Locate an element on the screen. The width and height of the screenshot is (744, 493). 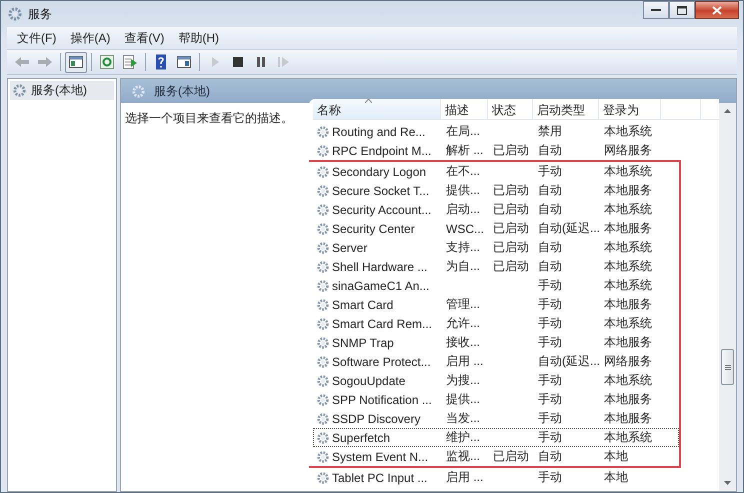
maximize-button is located at coordinates (682, 10).